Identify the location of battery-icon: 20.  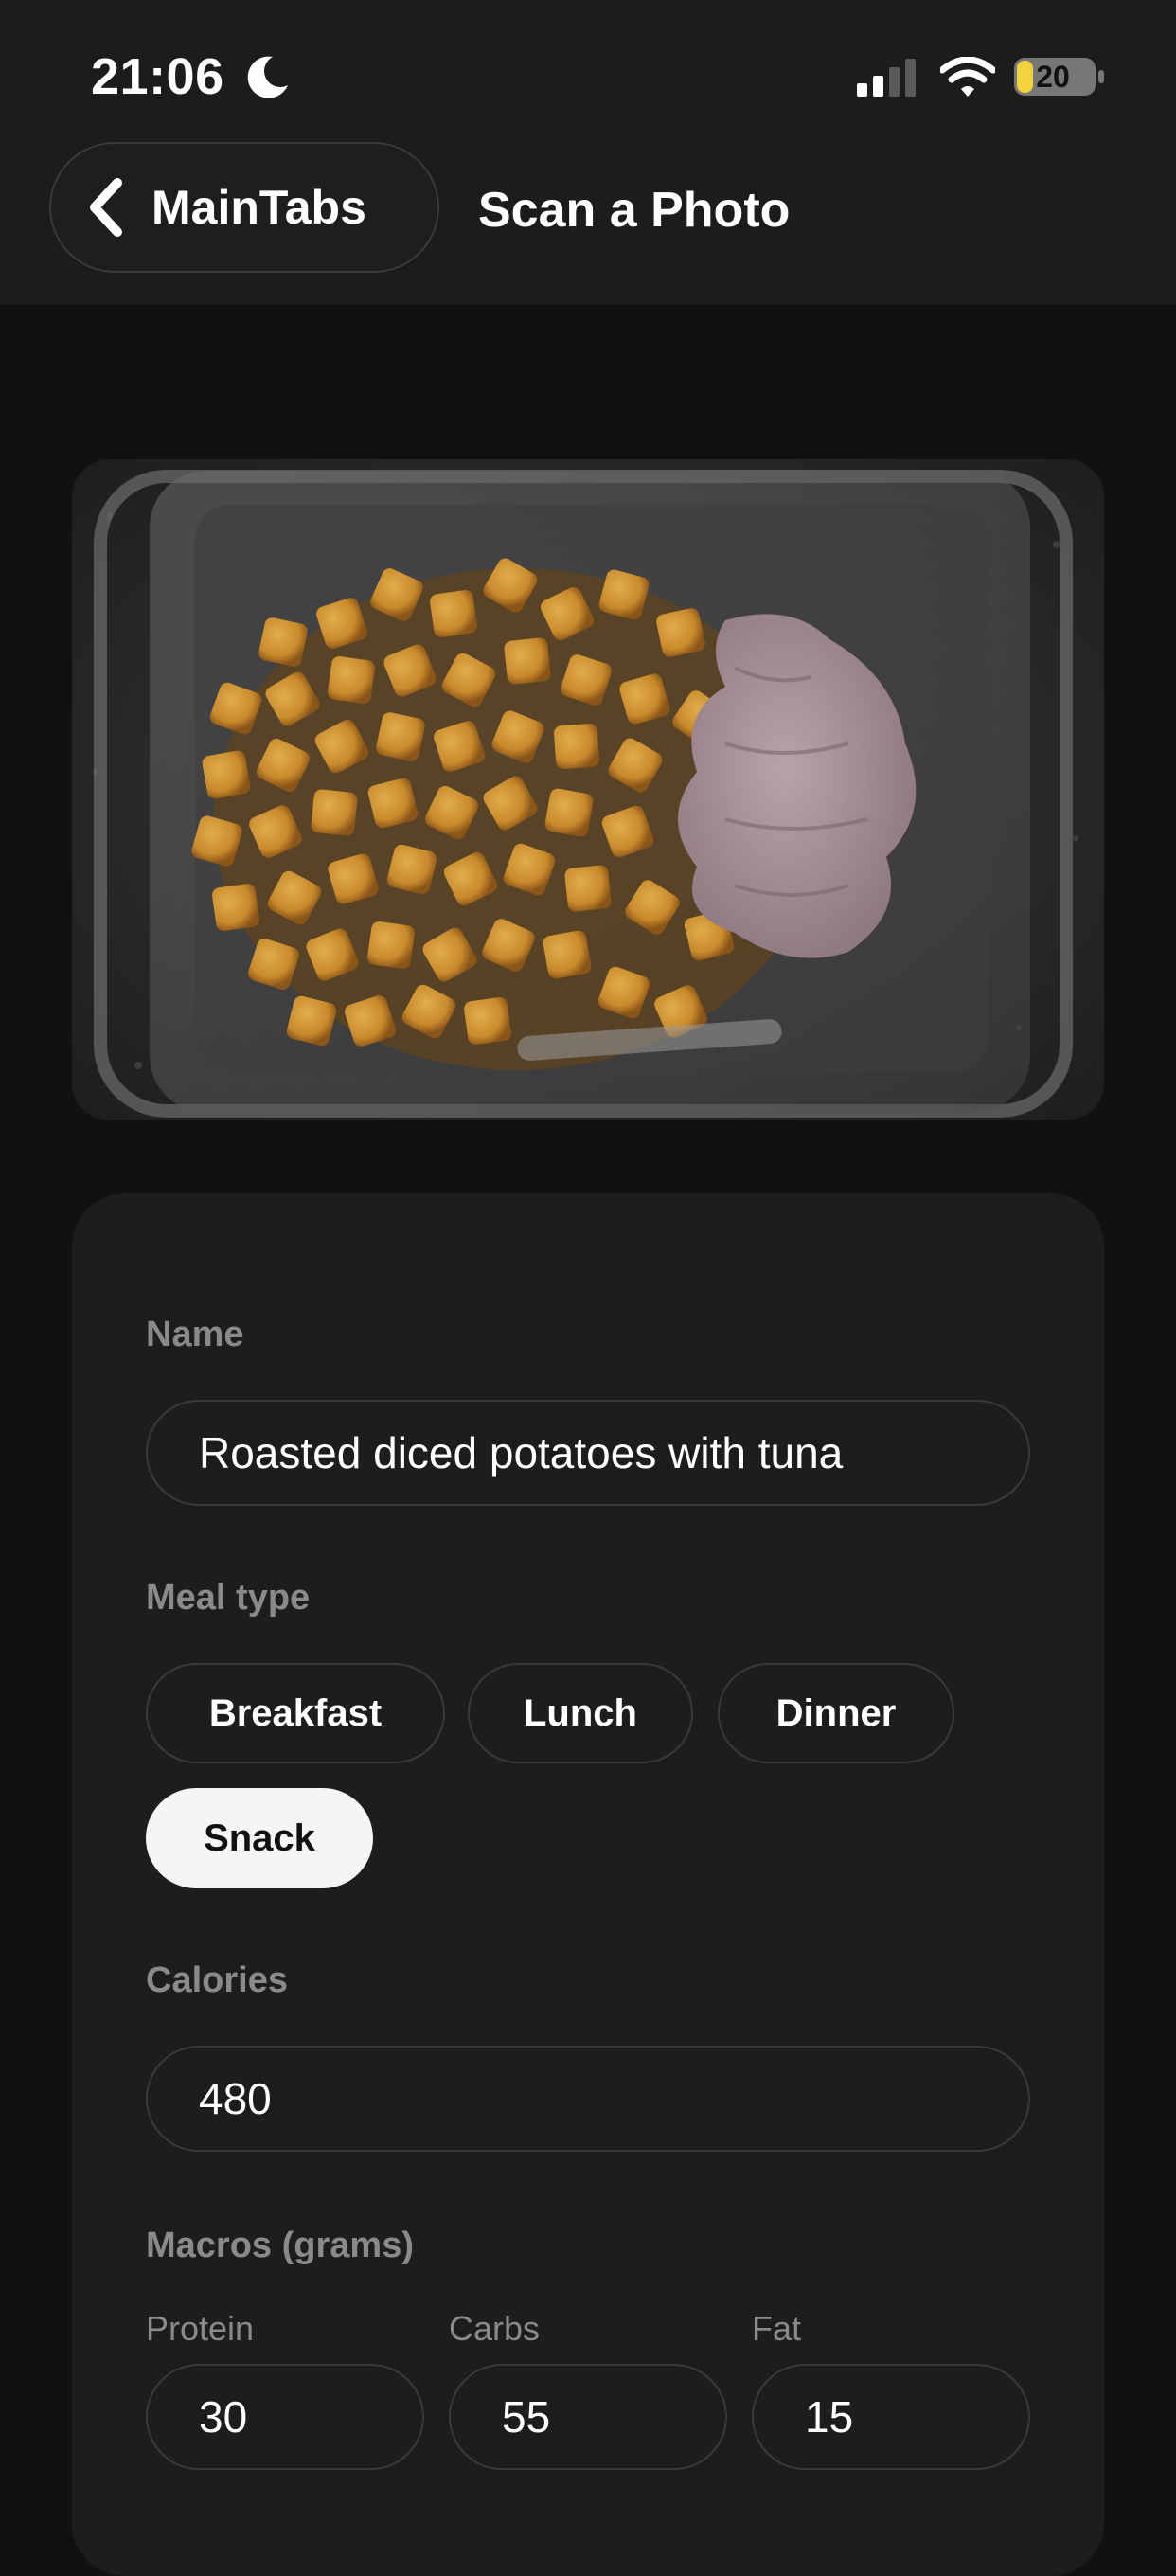
(1059, 79).